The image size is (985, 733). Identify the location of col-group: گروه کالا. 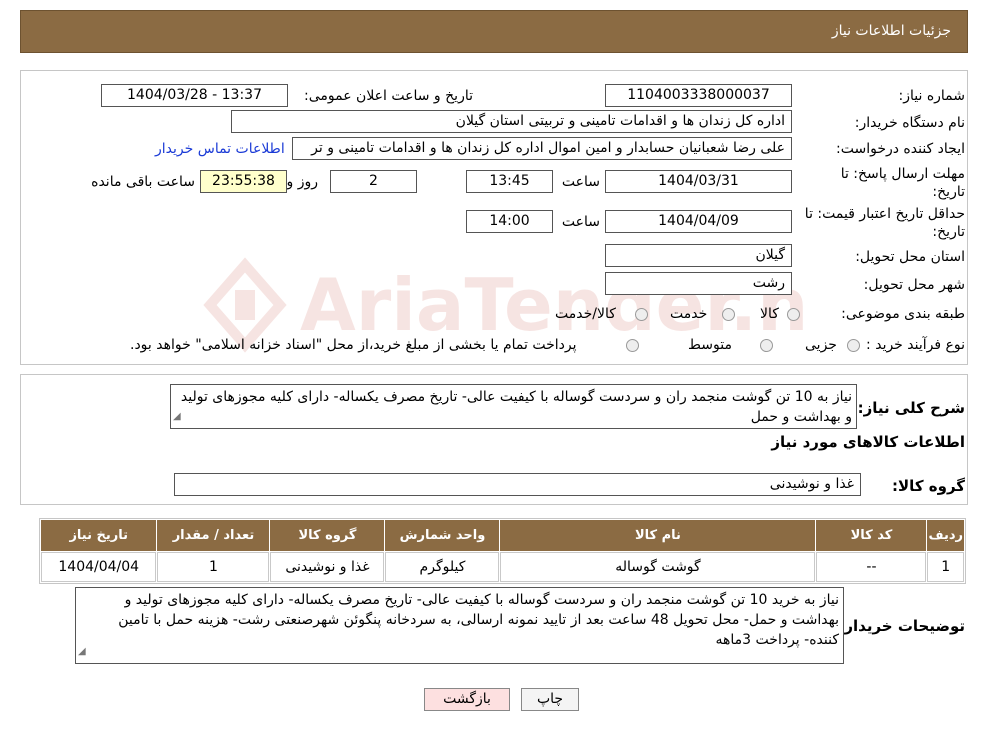
(327, 535).